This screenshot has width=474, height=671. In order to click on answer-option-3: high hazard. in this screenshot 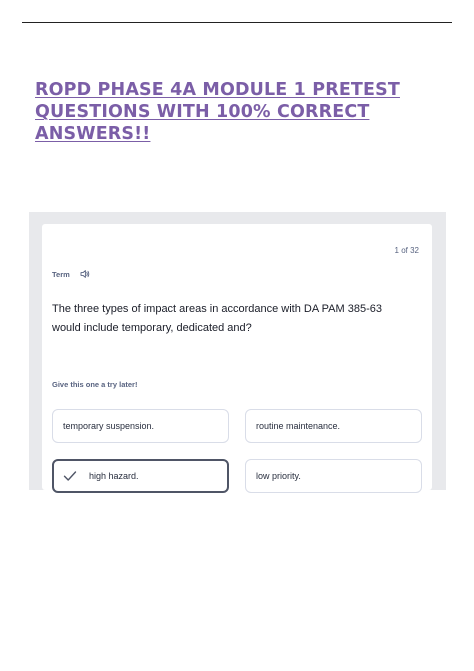, I will do `click(140, 476)`.